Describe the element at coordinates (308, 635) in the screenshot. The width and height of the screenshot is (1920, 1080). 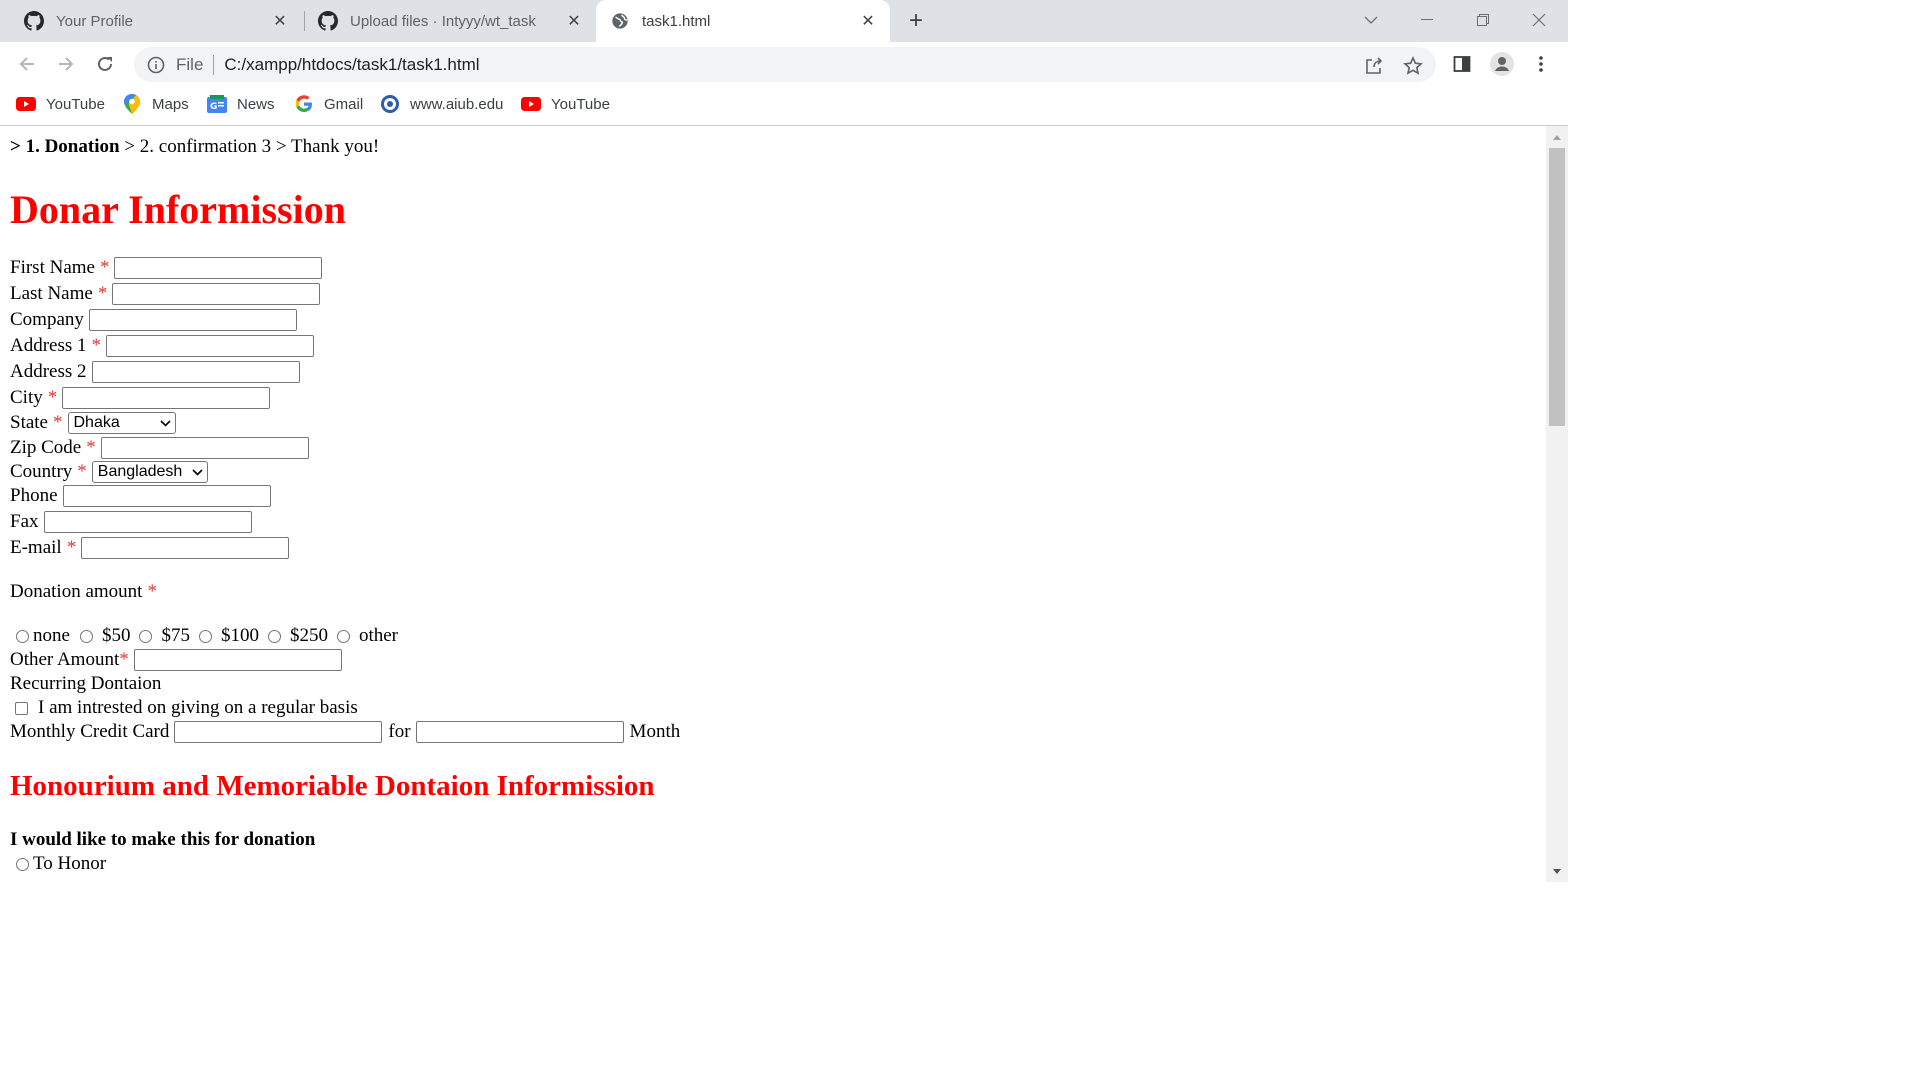
I see `option-label: $250` at that location.